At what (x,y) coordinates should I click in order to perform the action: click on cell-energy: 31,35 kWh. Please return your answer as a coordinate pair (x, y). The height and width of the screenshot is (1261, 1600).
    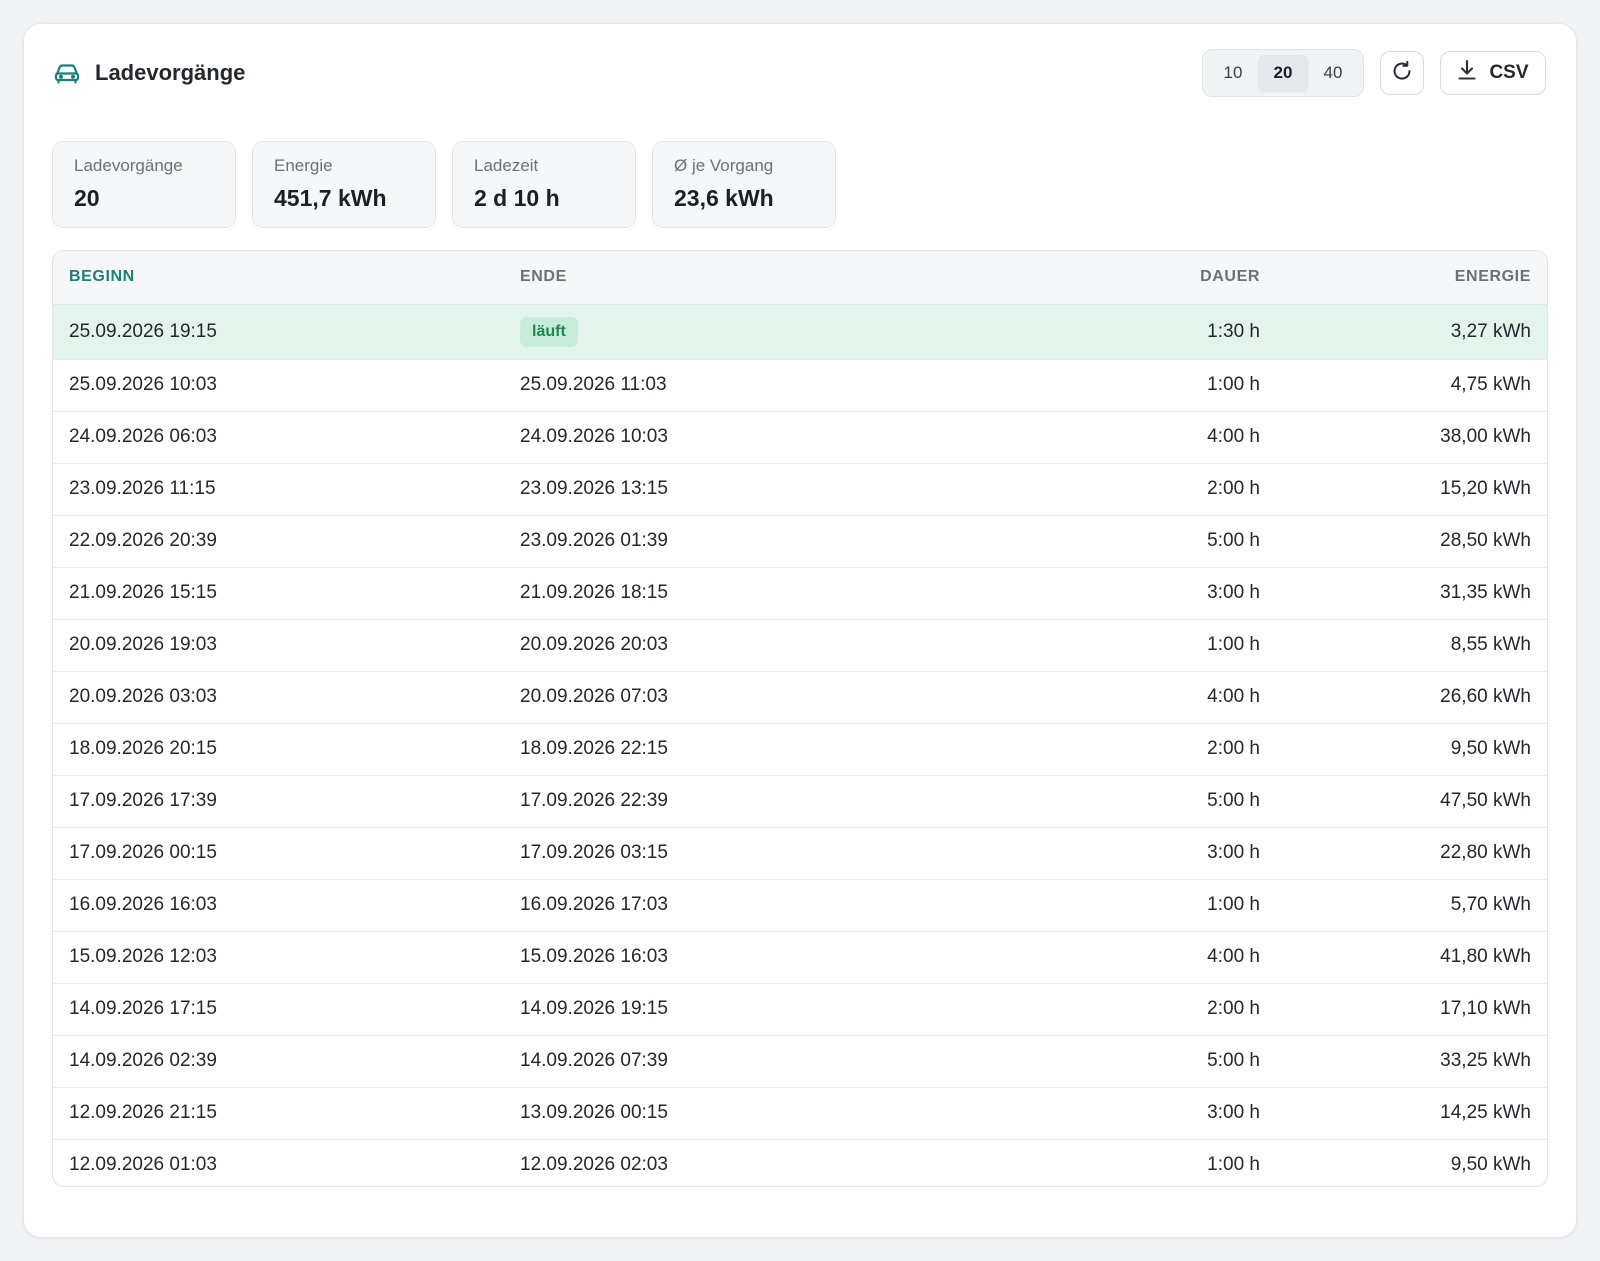
    Looking at the image, I should click on (1485, 592).